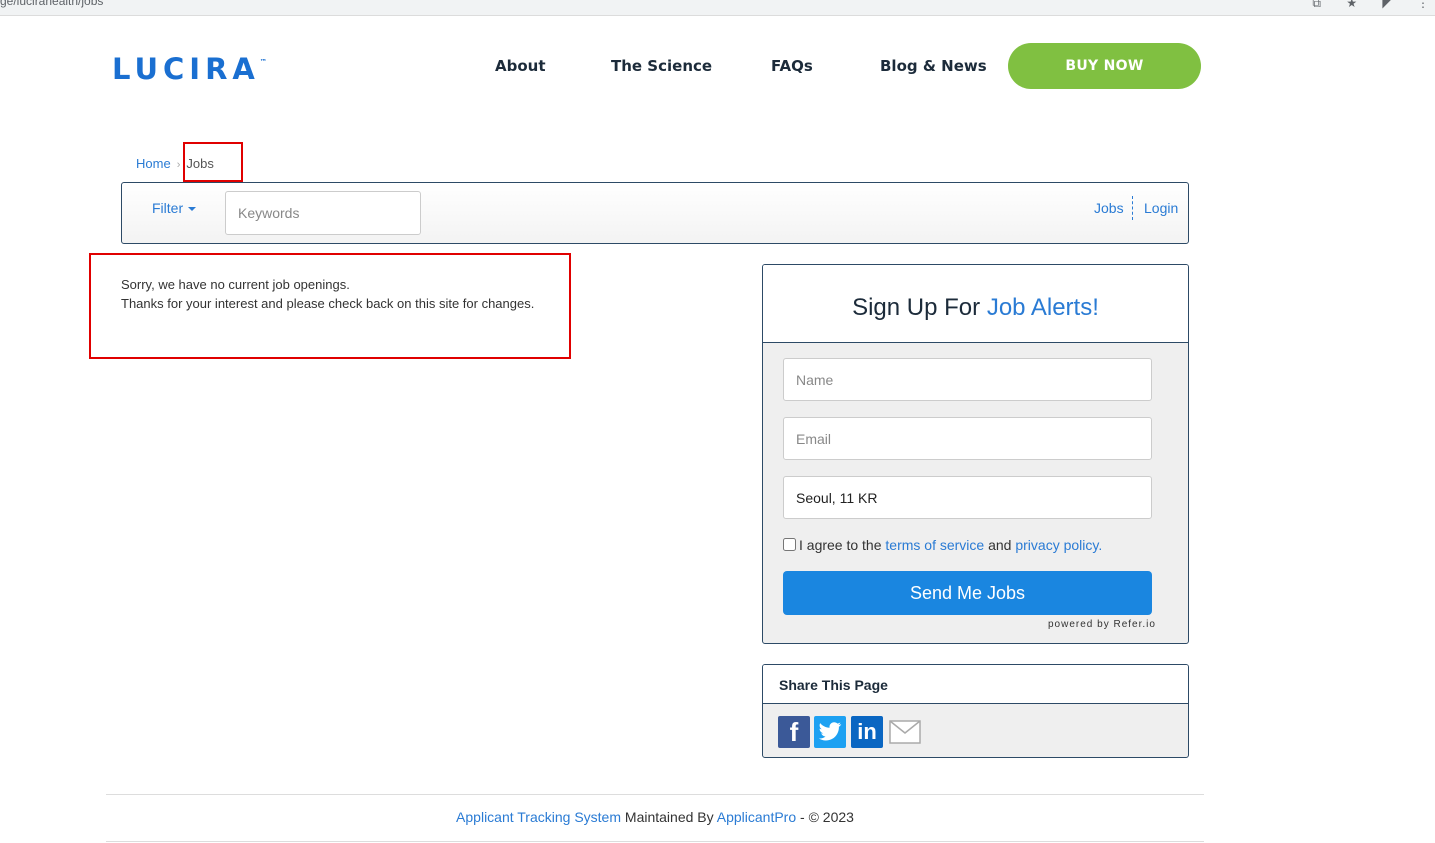 This screenshot has width=1435, height=843. Describe the element at coordinates (933, 66) in the screenshot. I see `nav-blog-news: Blog & News` at that location.